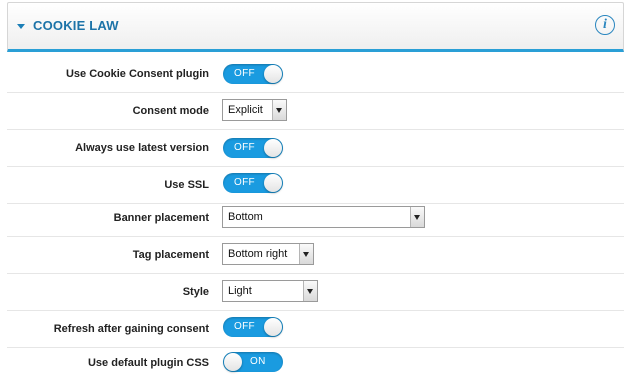 The image size is (631, 382). I want to click on setting-row-tag-placement: Tag placement Bottom right, so click(315, 255).